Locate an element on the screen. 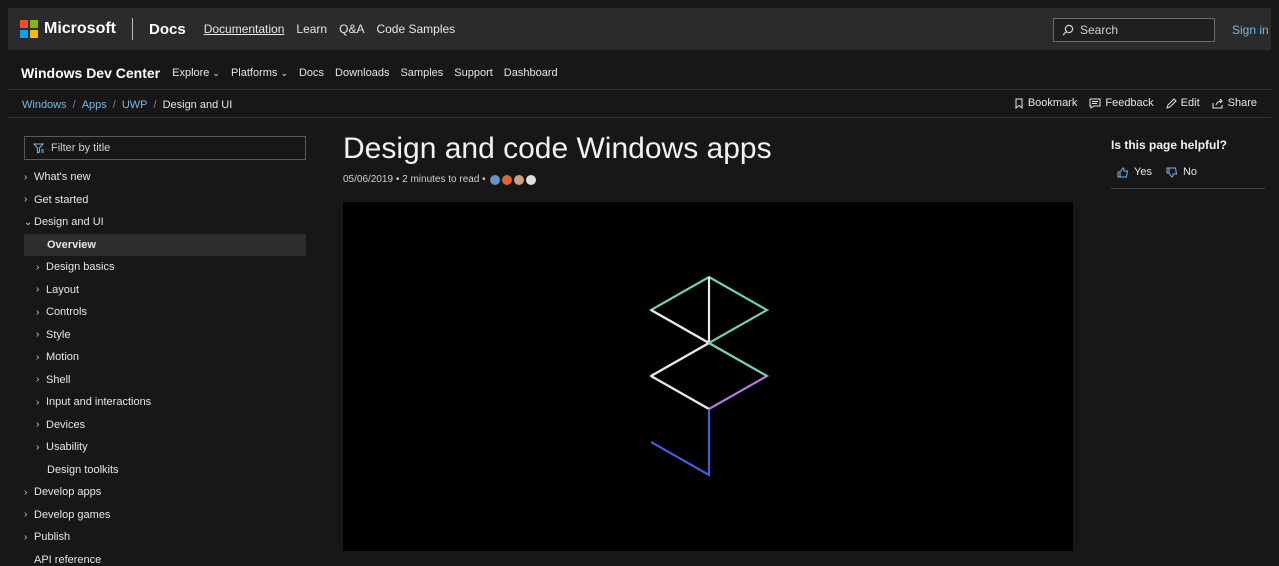  page-actions: Bookmark Feedback Edit Share is located at coordinates (1135, 103).